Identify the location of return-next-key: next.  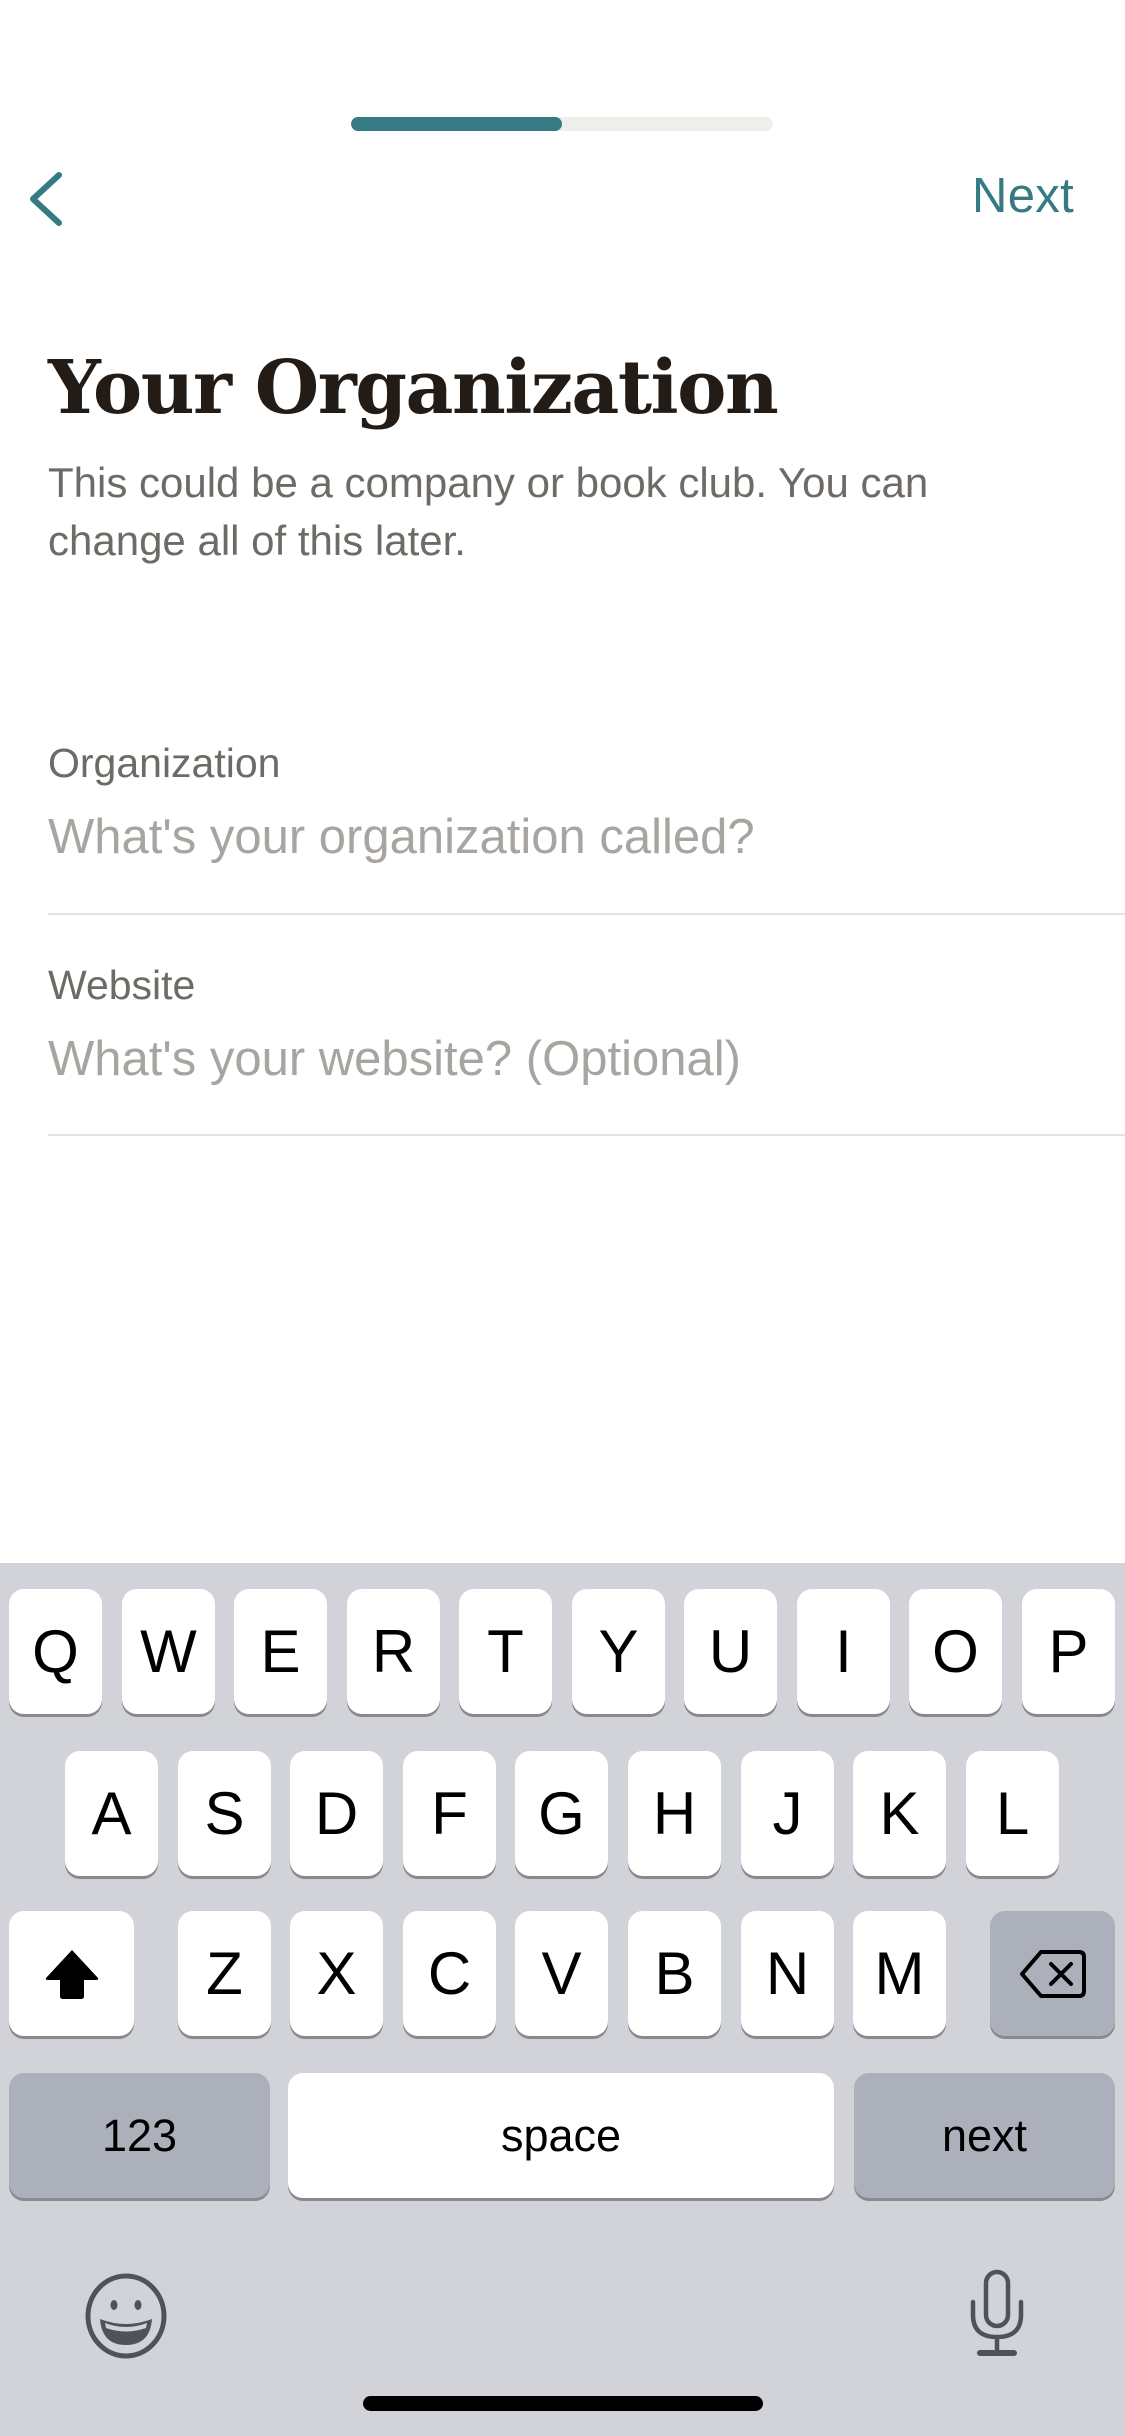
(984, 2135).